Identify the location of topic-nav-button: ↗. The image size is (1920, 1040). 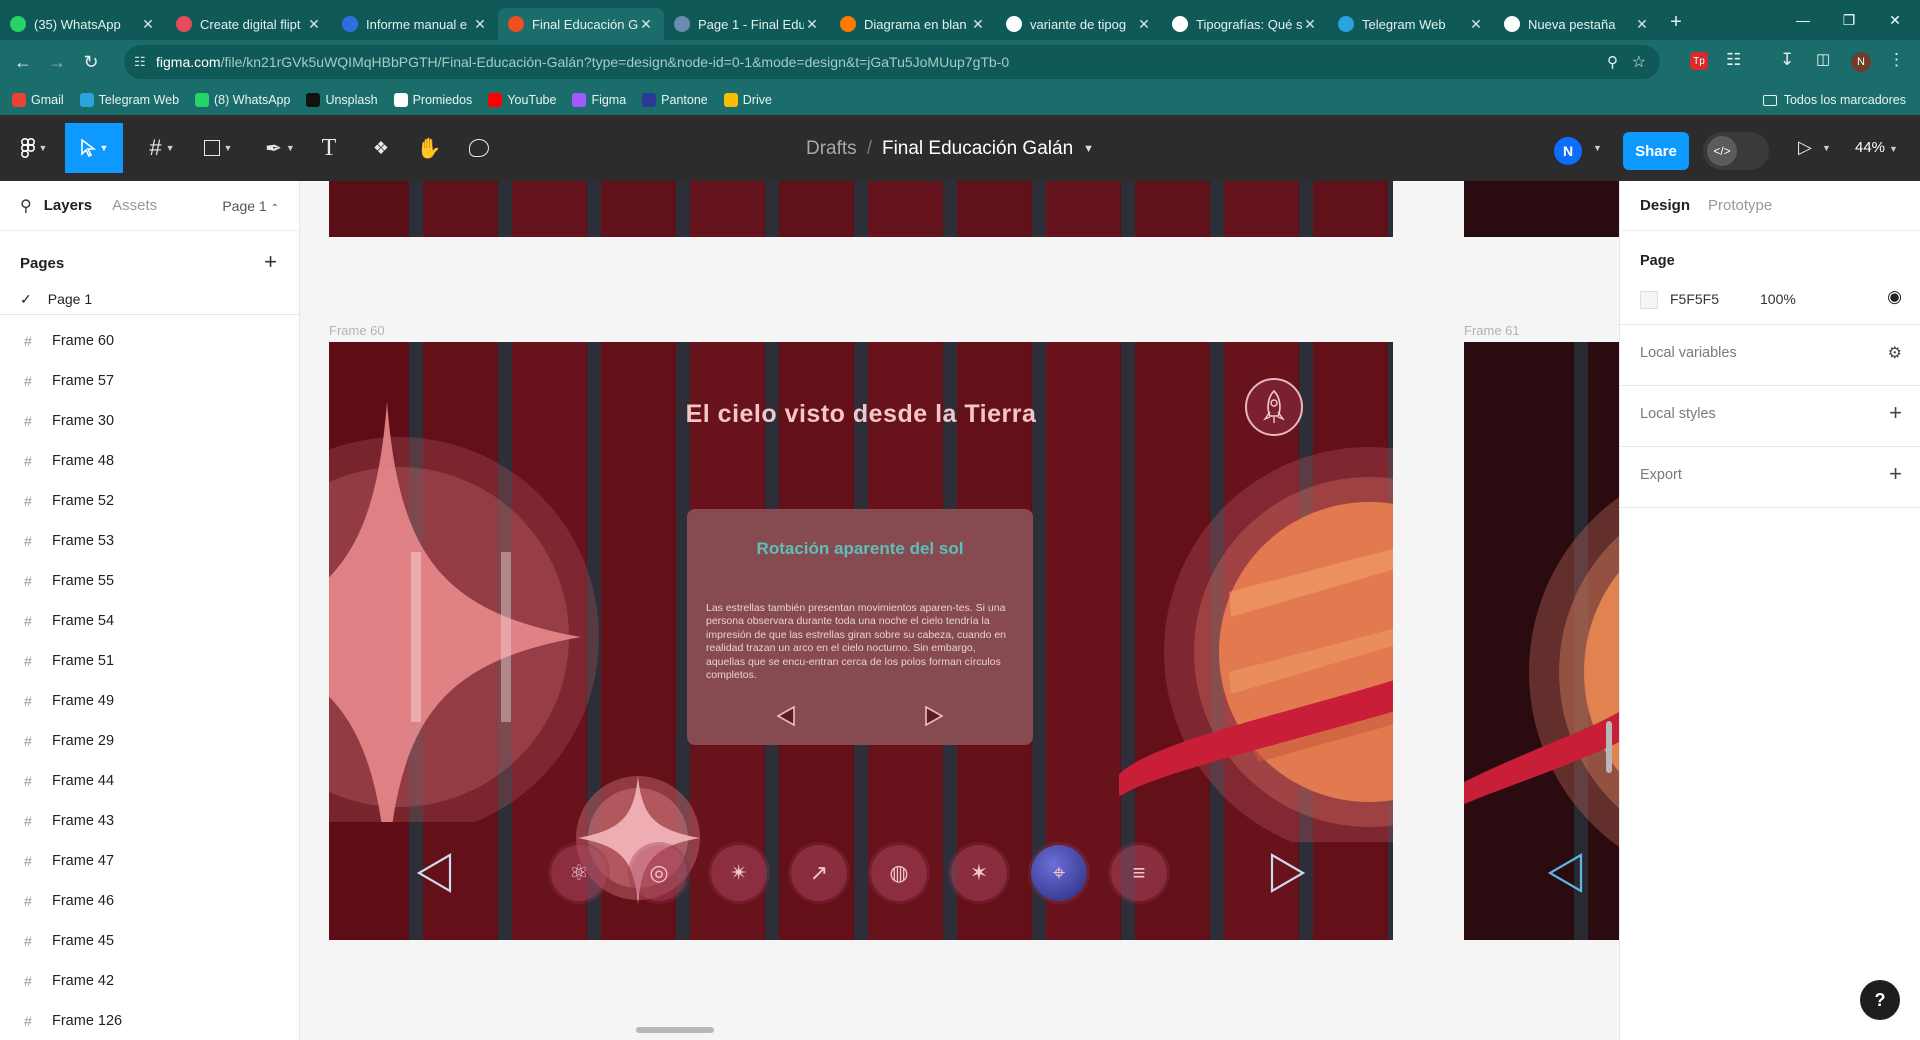
(819, 873).